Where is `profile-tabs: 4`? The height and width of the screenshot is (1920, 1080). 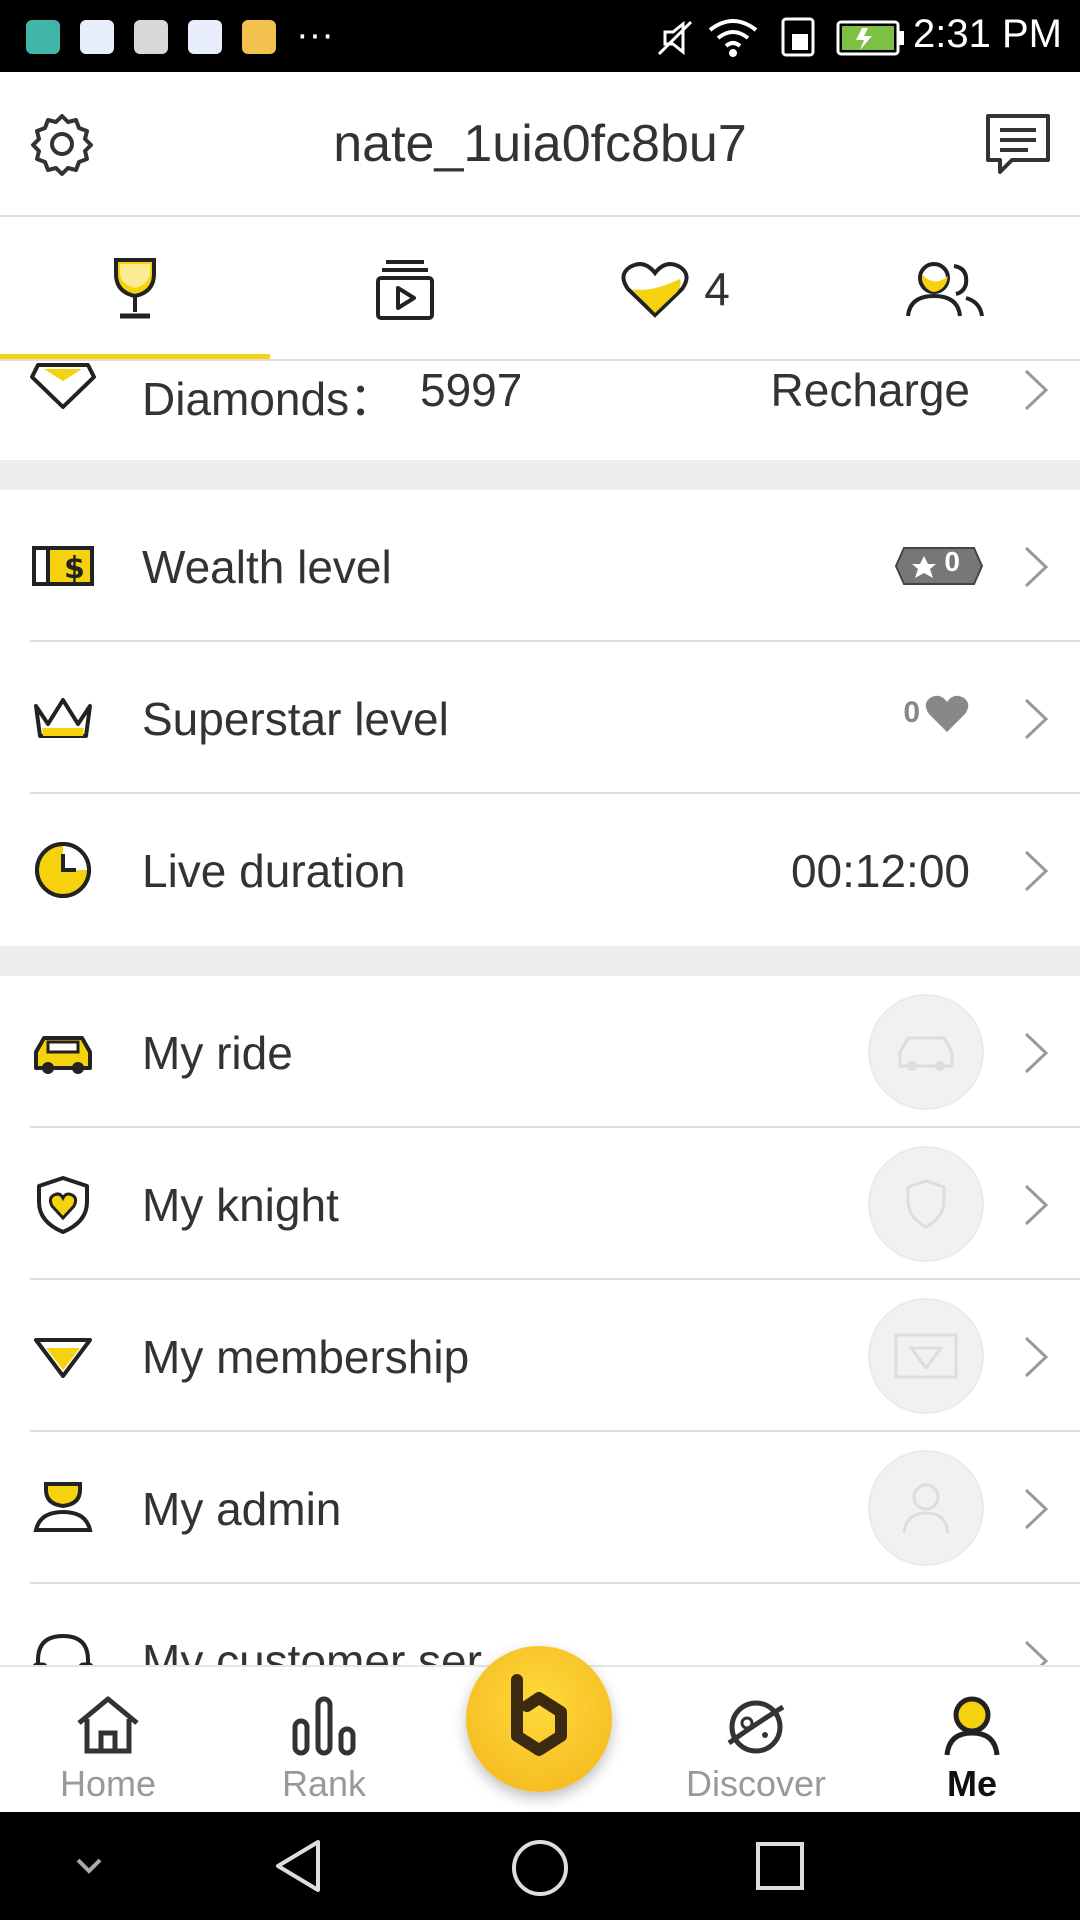 profile-tabs: 4 is located at coordinates (540, 290).